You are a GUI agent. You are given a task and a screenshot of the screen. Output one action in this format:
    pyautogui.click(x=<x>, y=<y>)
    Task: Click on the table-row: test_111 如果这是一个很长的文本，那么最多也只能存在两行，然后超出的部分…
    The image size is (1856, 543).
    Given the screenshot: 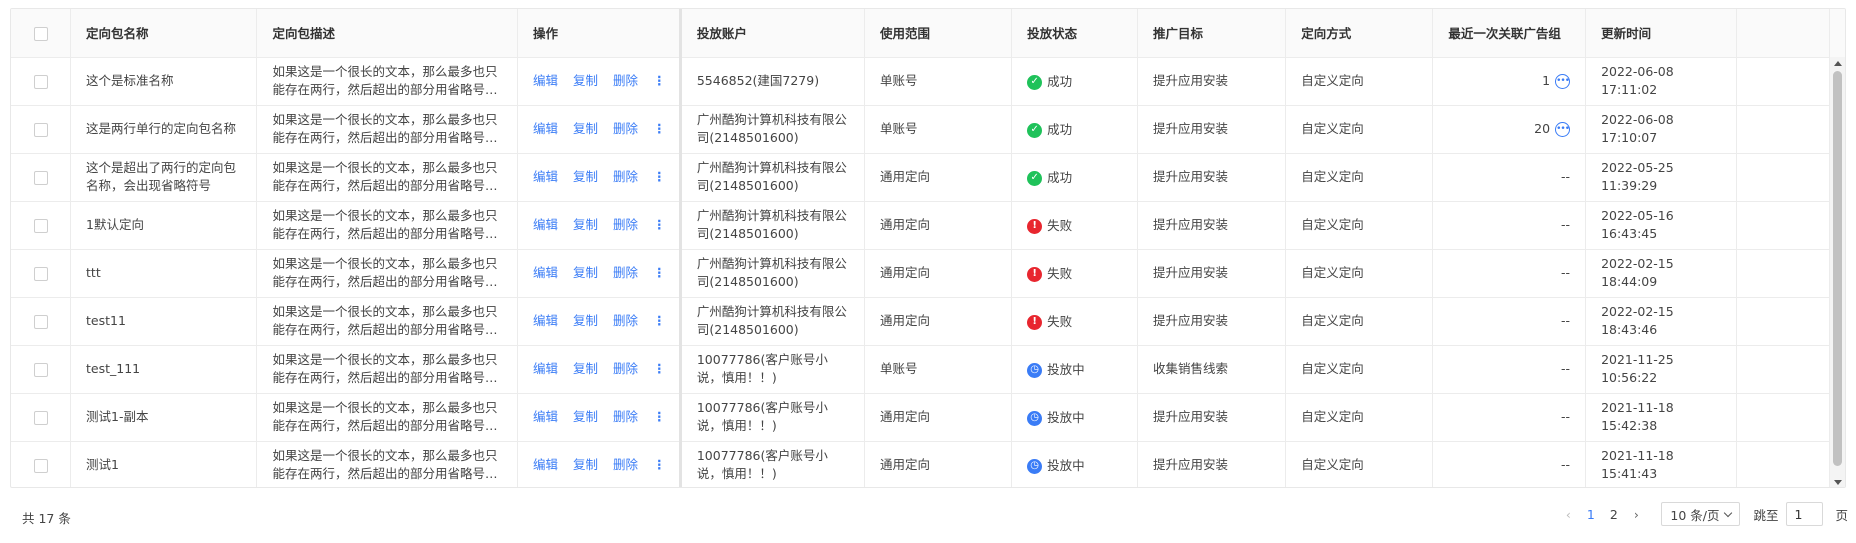 What is the action you would take?
    pyautogui.click(x=921, y=369)
    